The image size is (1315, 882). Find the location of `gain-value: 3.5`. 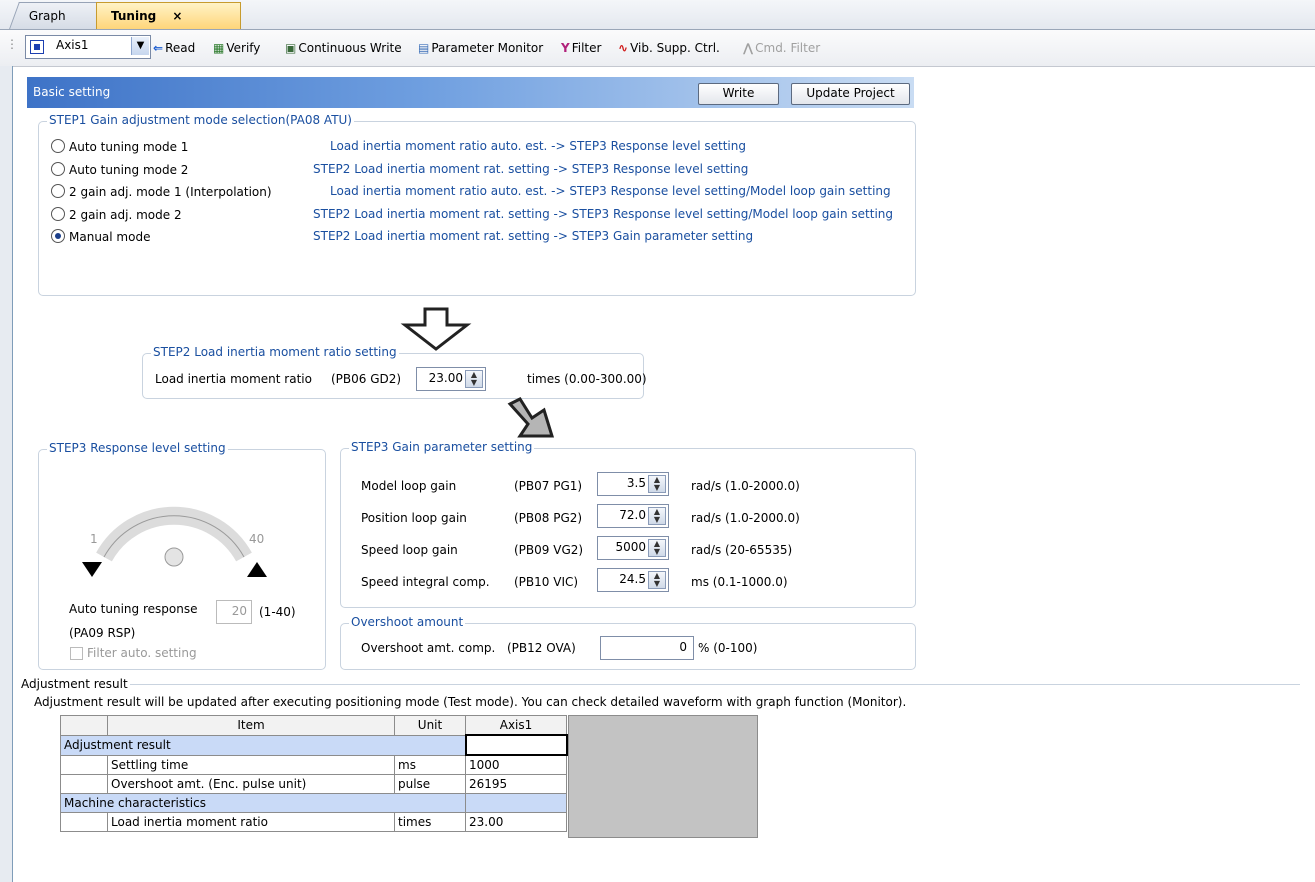

gain-value: 3.5 is located at coordinates (636, 483).